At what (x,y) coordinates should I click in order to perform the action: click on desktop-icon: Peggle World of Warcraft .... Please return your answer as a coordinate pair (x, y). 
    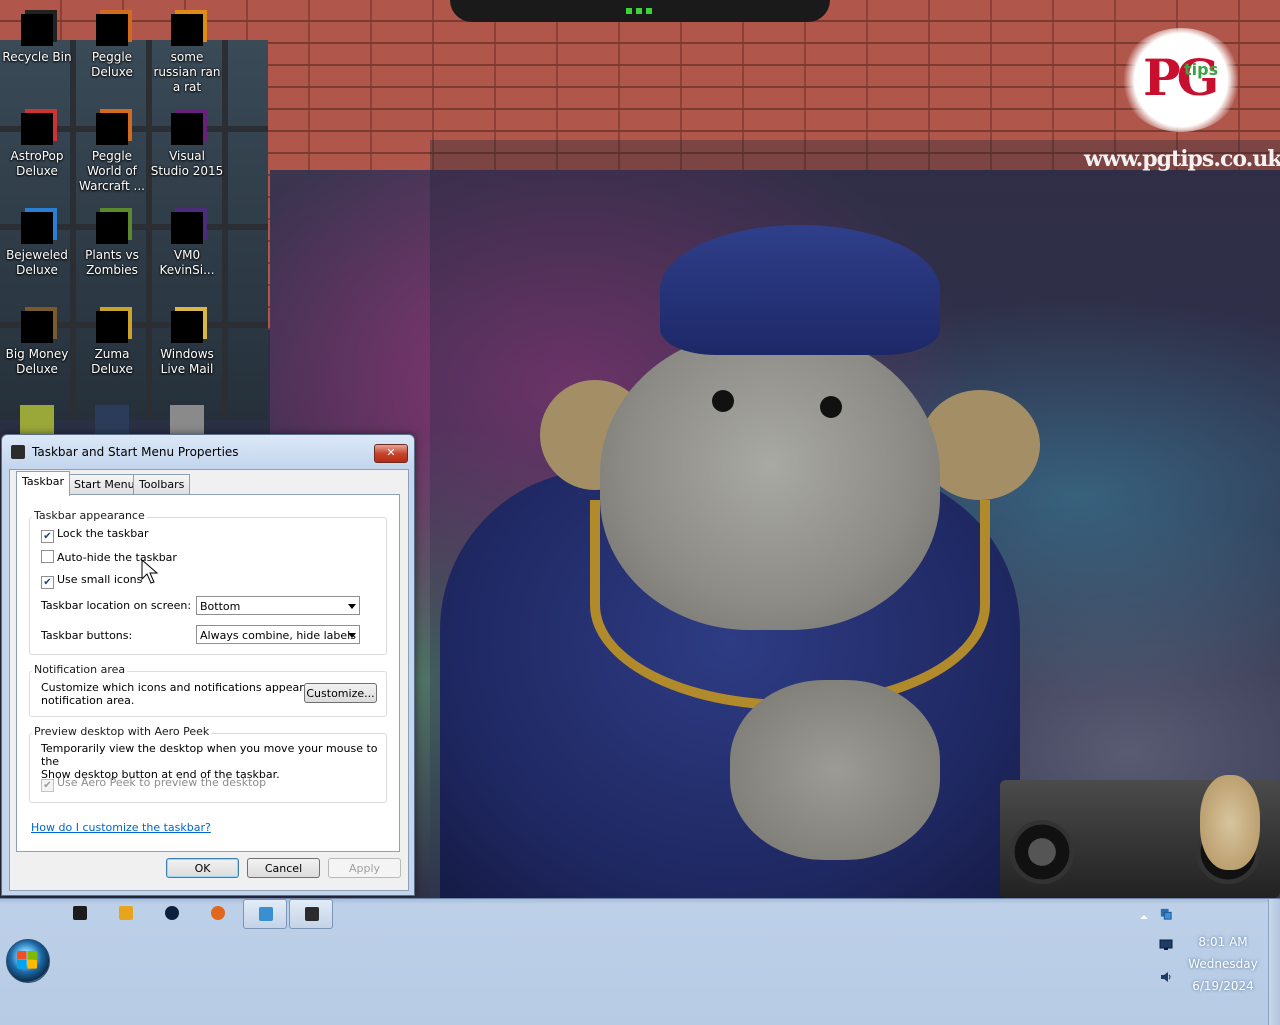
    Looking at the image, I should click on (112, 146).